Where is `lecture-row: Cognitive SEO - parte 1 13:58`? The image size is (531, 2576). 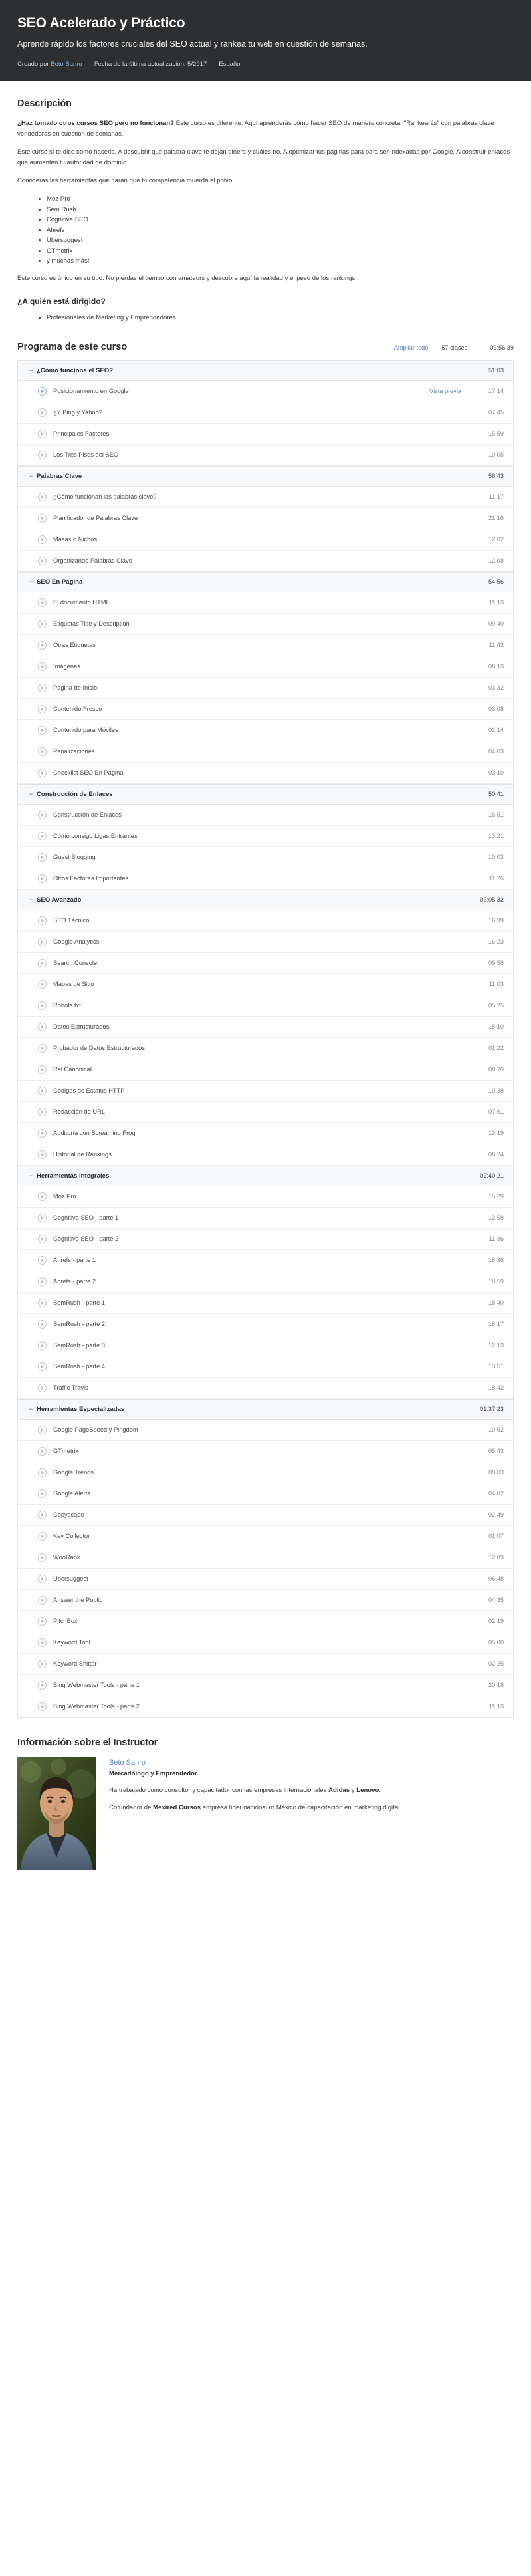 lecture-row: Cognitive SEO - parte 1 13:58 is located at coordinates (265, 1218).